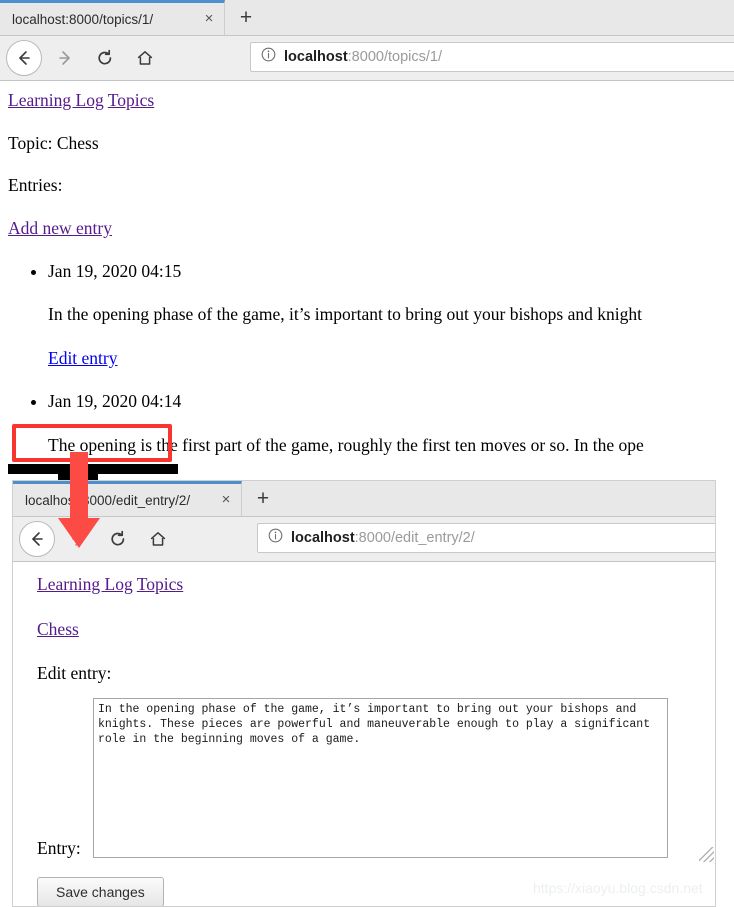  What do you see at coordinates (59, 848) in the screenshot?
I see `entry-field-label: Entry:` at bounding box center [59, 848].